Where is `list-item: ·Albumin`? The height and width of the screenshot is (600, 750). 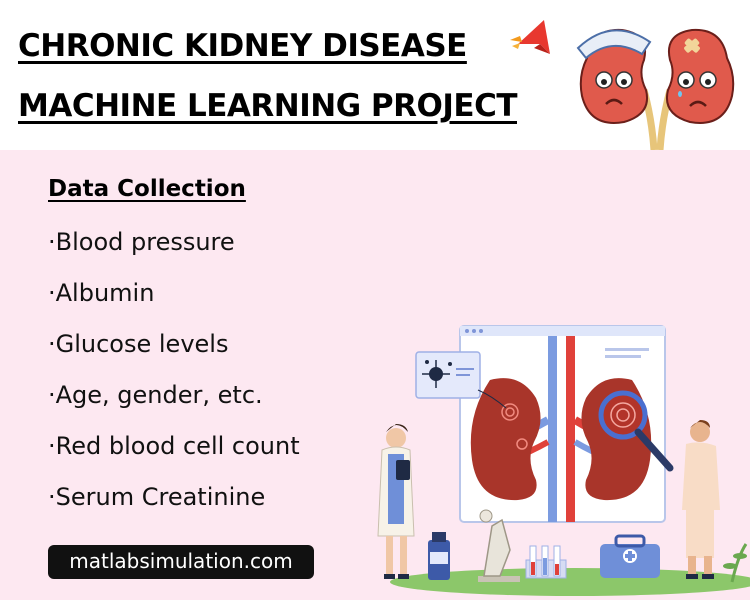 list-item: ·Albumin is located at coordinates (101, 293).